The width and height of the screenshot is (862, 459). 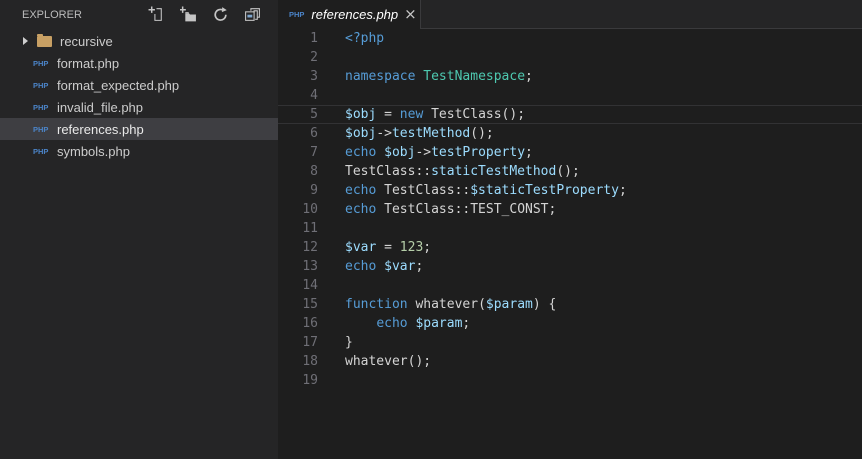 I want to click on refresh-button, so click(x=220, y=14).